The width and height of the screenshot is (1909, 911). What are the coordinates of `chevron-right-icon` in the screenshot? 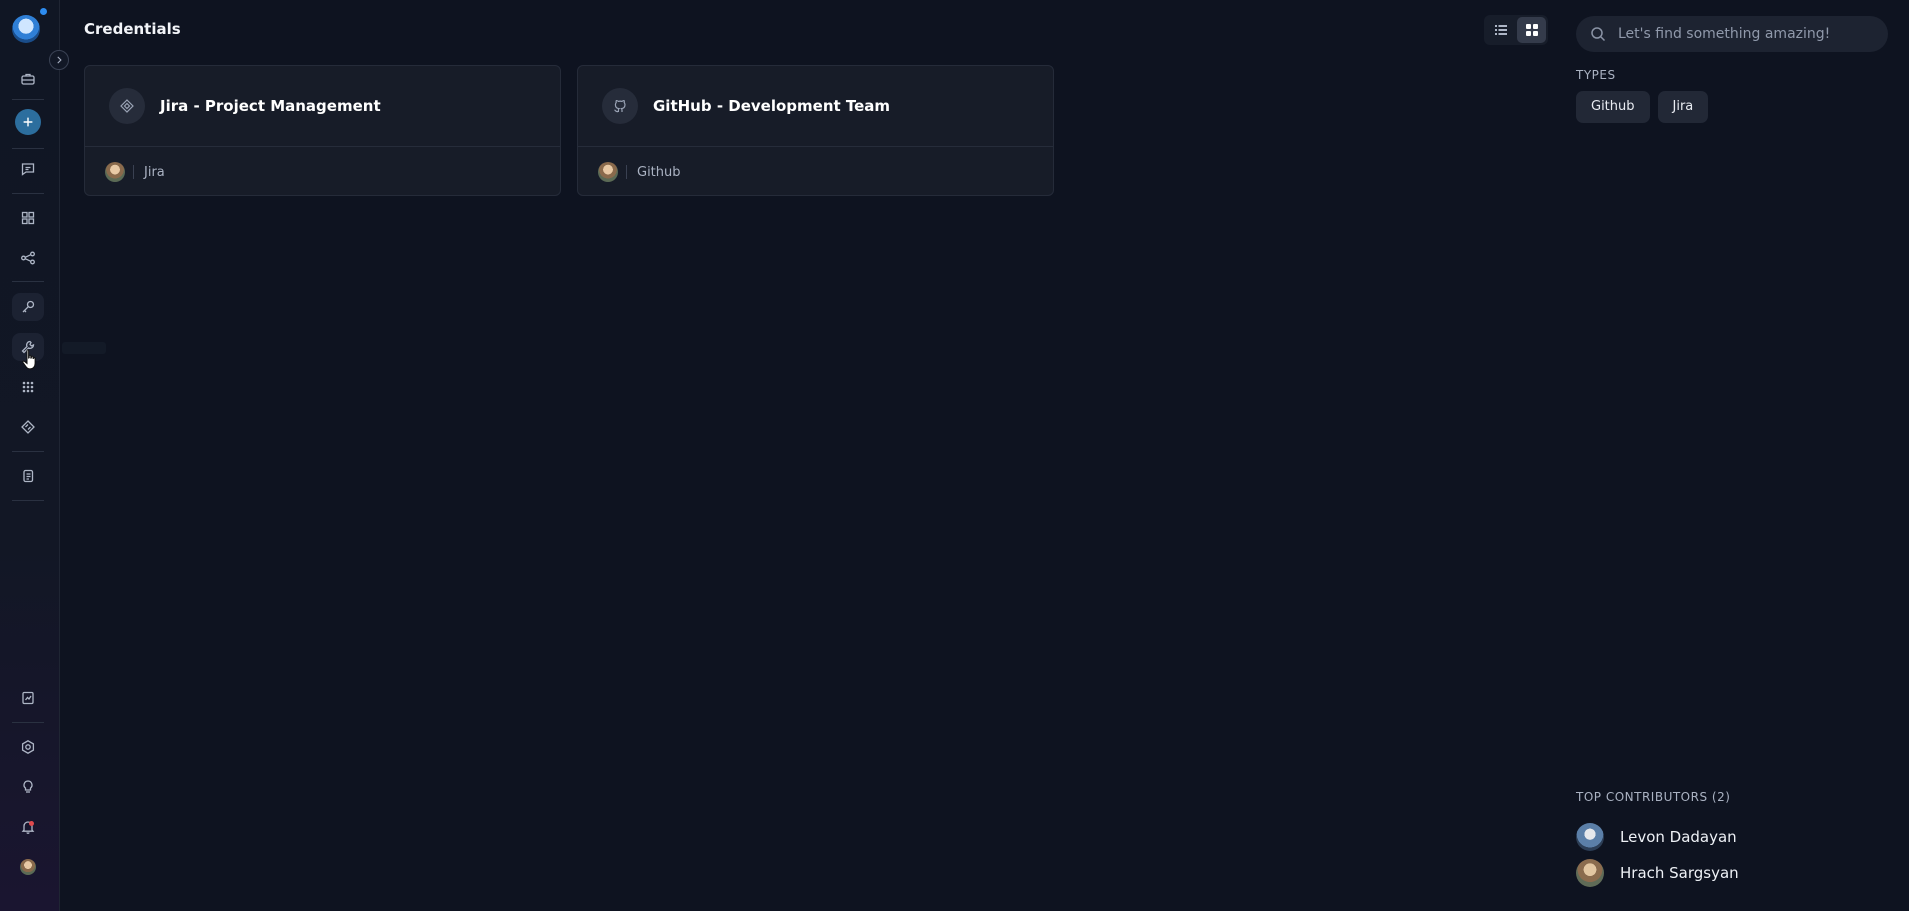 It's located at (59, 60).